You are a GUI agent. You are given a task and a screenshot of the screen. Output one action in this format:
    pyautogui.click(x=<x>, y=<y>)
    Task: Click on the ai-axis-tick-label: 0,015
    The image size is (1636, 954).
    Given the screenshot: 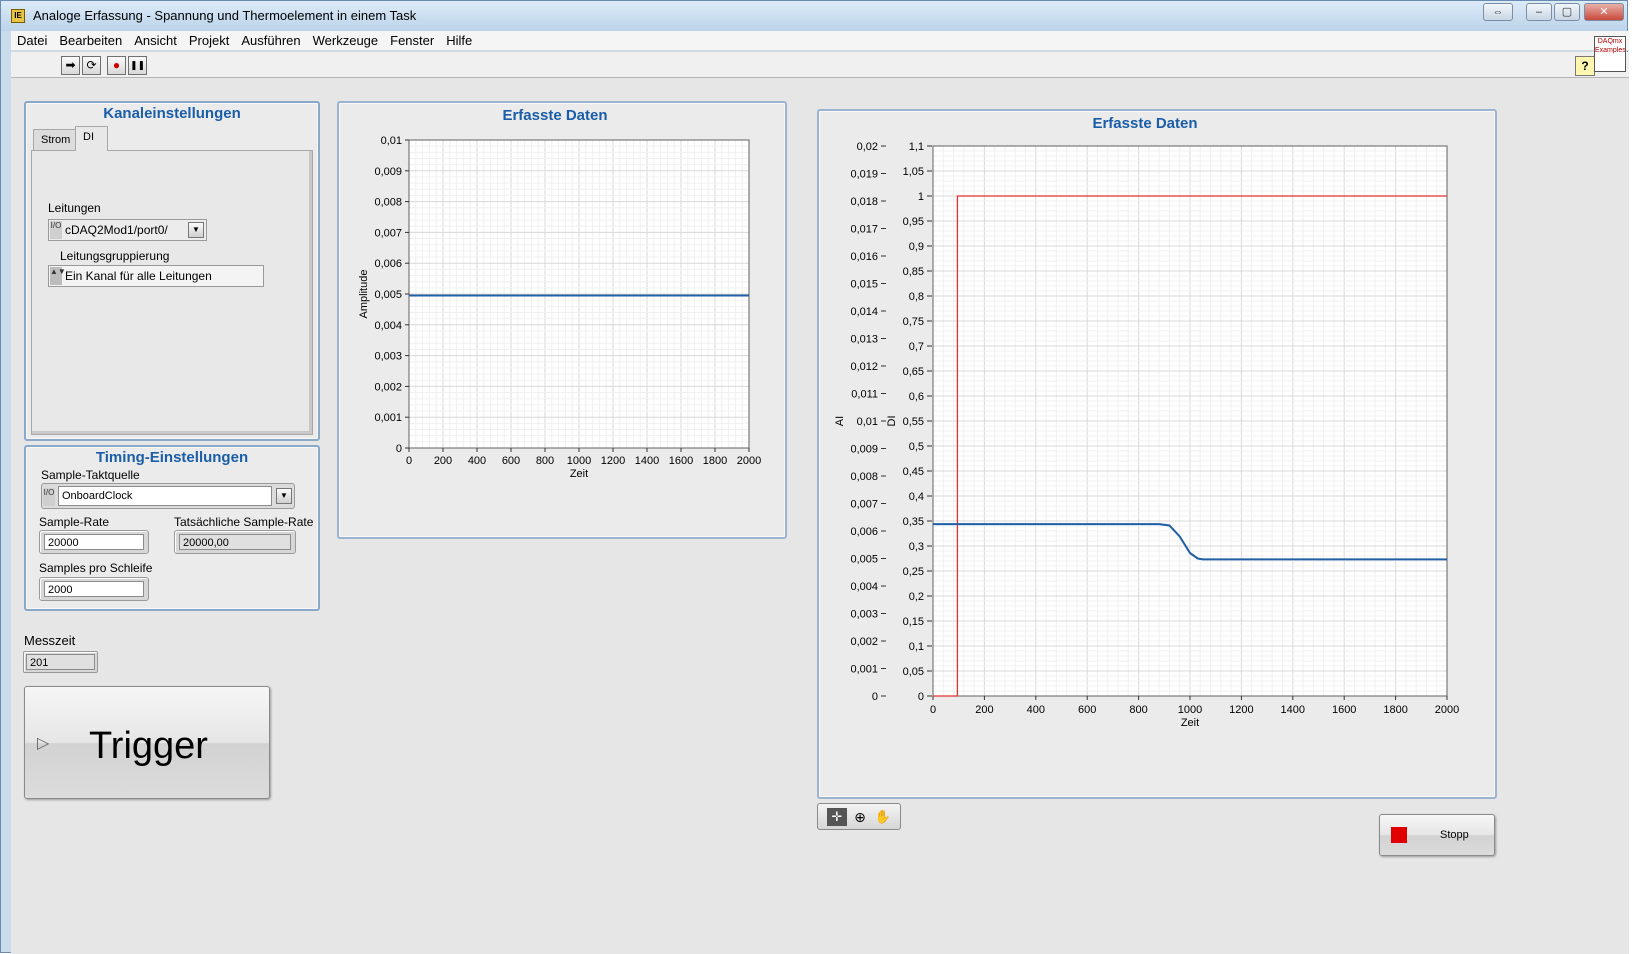 What is the action you would take?
    pyautogui.click(x=864, y=285)
    